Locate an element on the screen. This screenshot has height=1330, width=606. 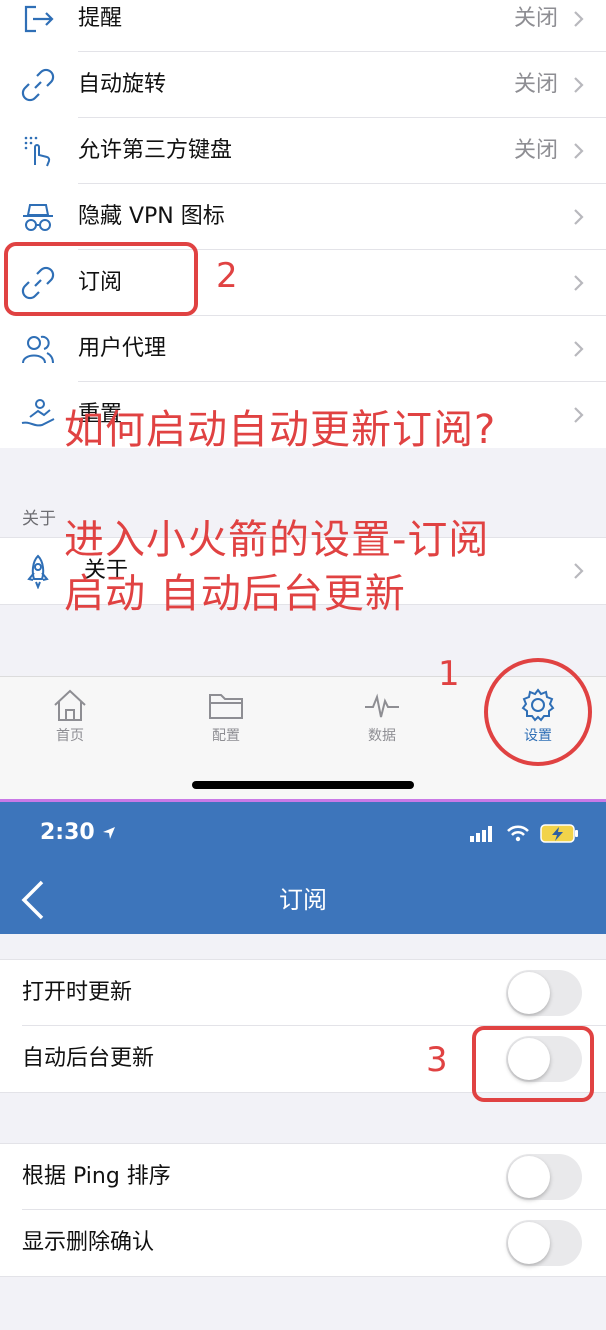
exit-arrow-icon is located at coordinates (39, 19).